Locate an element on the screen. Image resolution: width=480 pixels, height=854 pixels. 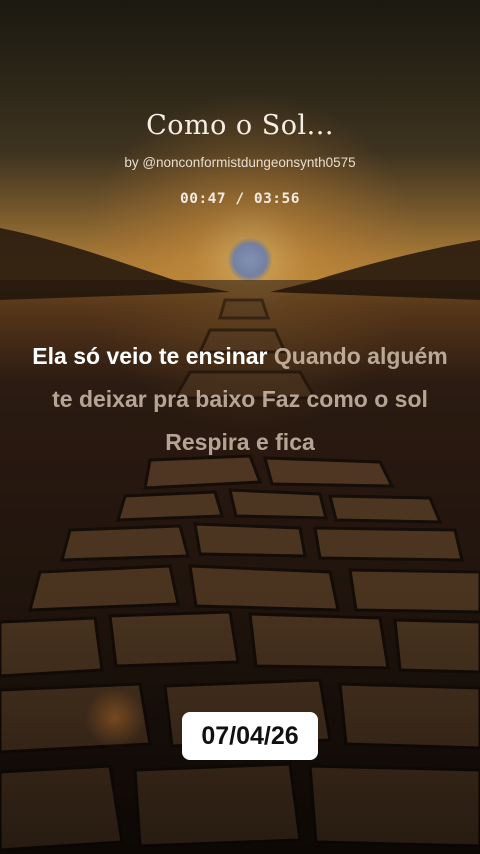
artist-byline: by @nonconformistdungeonsynth0575 is located at coordinates (240, 162).